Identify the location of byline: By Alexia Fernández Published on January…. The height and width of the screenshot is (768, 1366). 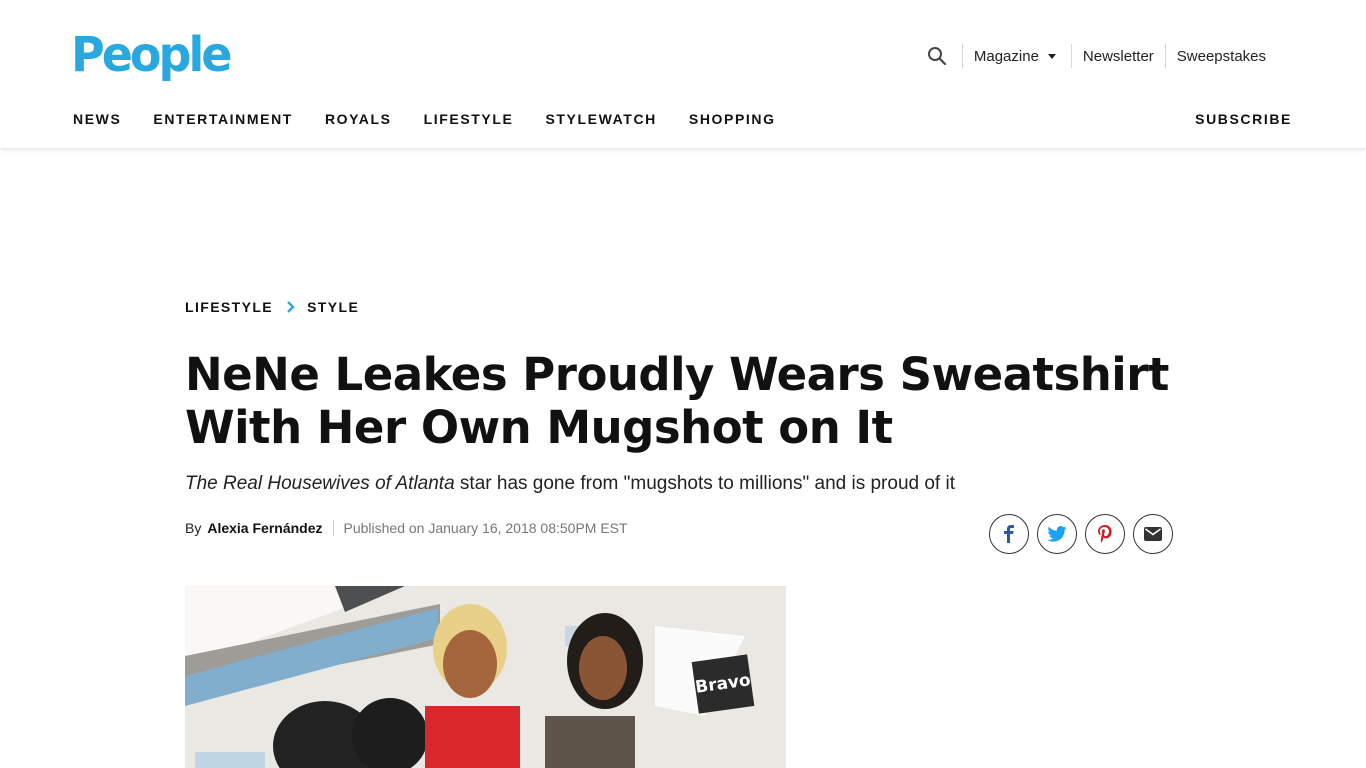
(406, 528).